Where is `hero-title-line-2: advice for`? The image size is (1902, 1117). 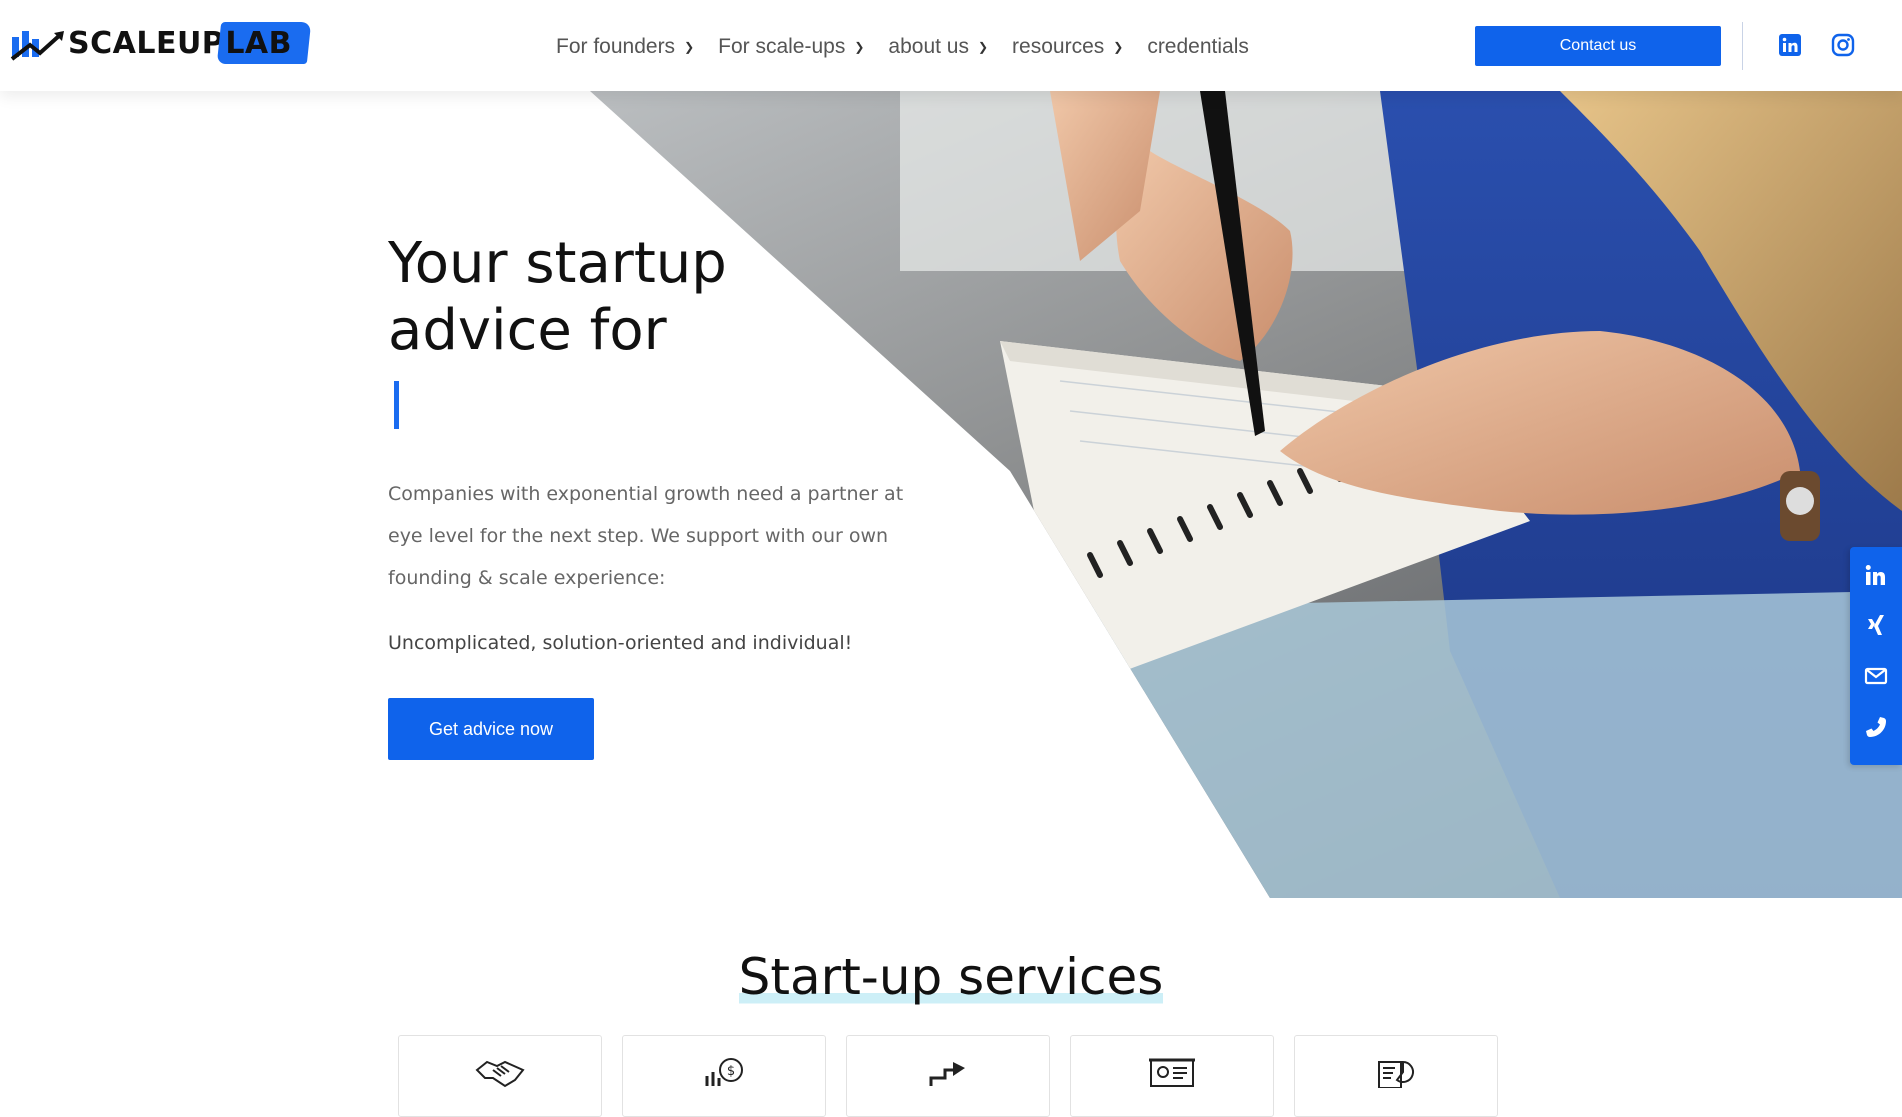 hero-title-line-2: advice for is located at coordinates (527, 330).